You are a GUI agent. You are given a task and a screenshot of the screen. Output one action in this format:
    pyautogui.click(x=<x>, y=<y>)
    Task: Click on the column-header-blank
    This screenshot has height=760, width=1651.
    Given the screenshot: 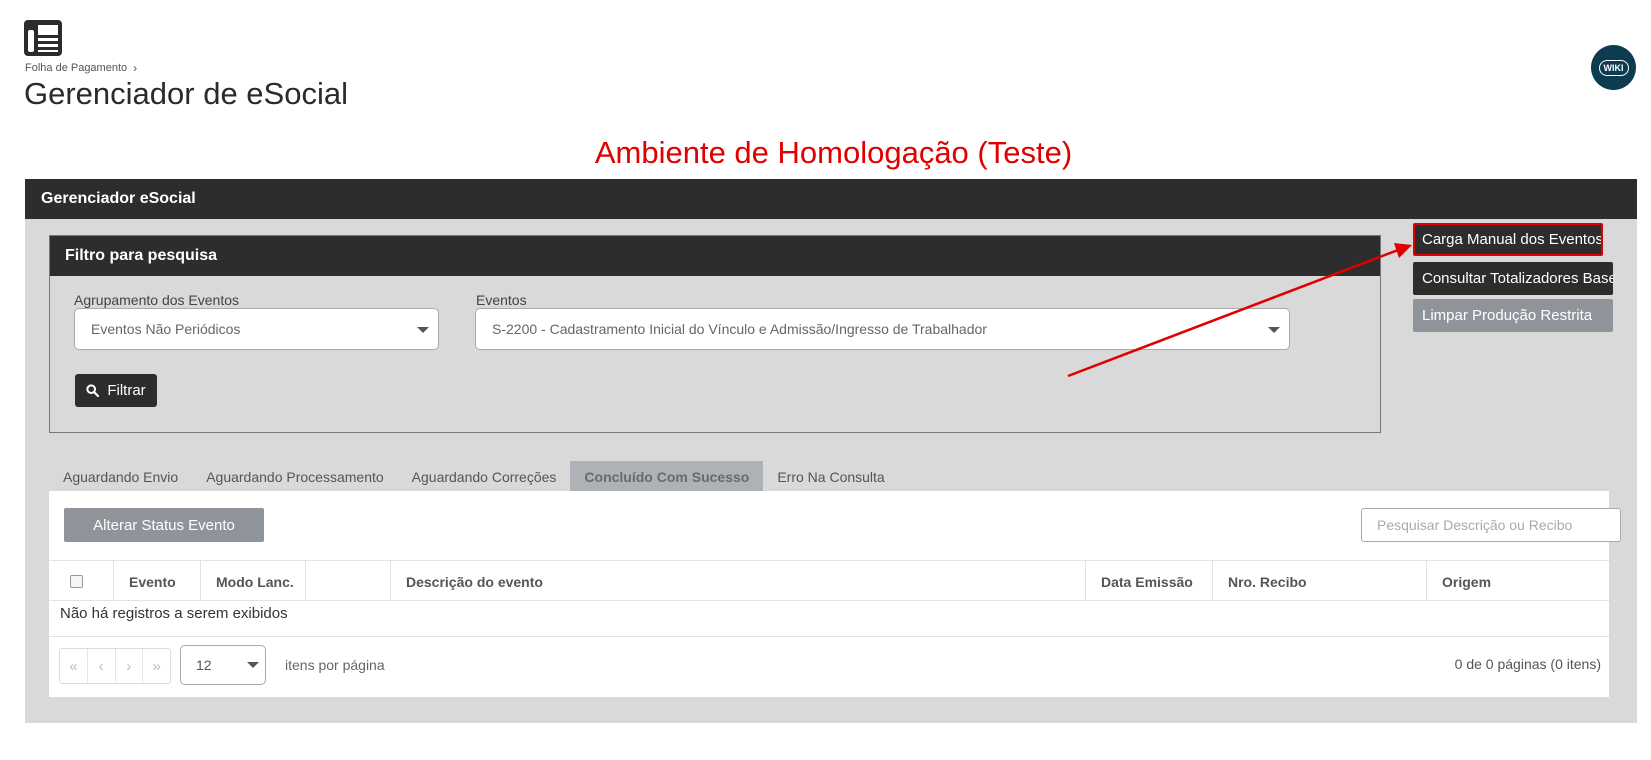 What is the action you would take?
    pyautogui.click(x=348, y=580)
    